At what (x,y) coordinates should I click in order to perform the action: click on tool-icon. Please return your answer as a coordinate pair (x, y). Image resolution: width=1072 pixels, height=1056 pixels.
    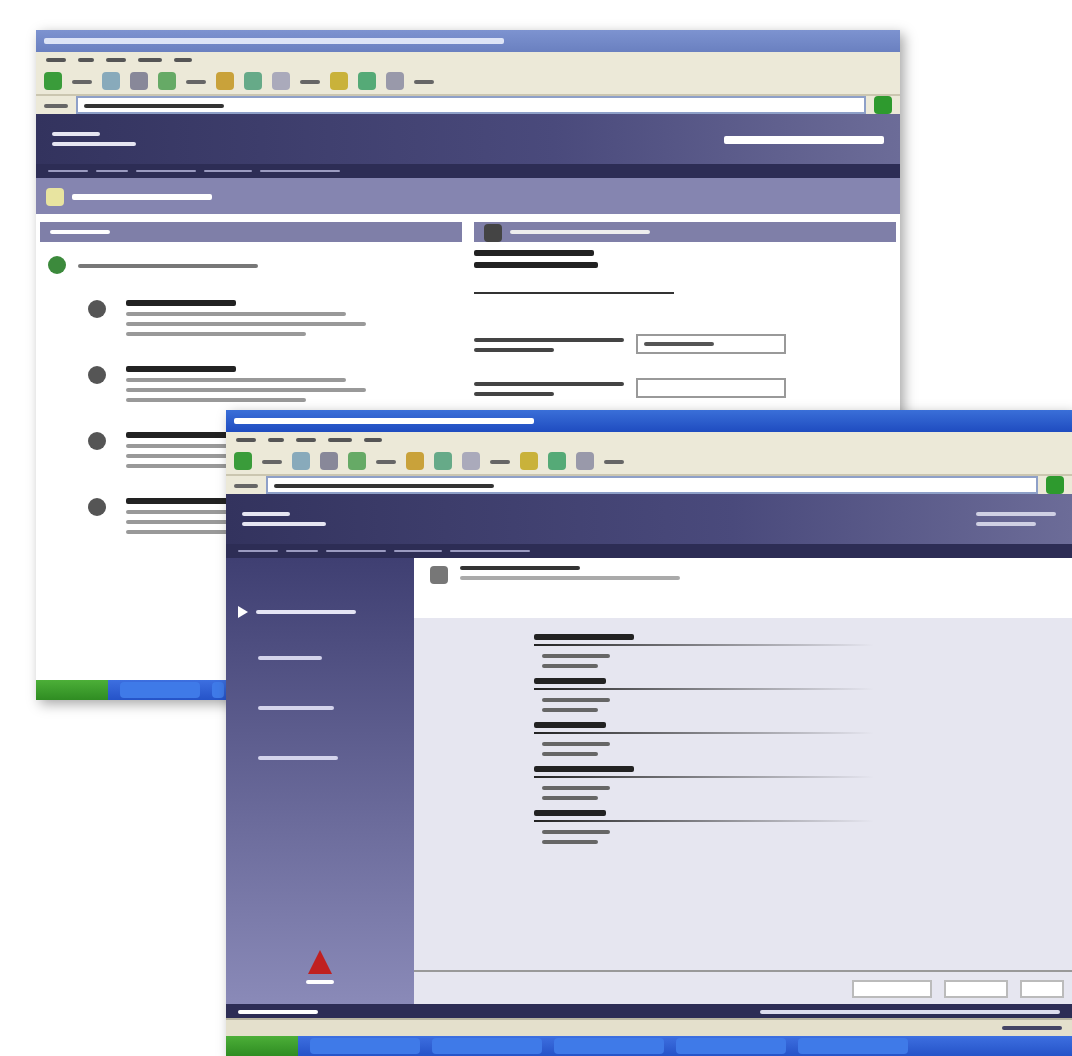
    Looking at the image, I should click on (439, 575).